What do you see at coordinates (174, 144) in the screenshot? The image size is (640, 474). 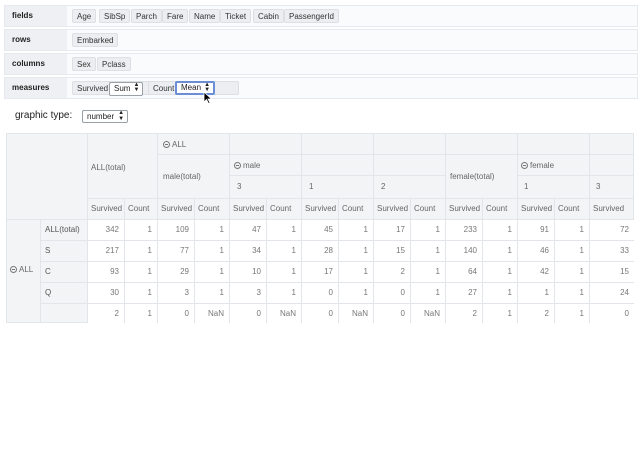 I see `col-header-all: ALL` at bounding box center [174, 144].